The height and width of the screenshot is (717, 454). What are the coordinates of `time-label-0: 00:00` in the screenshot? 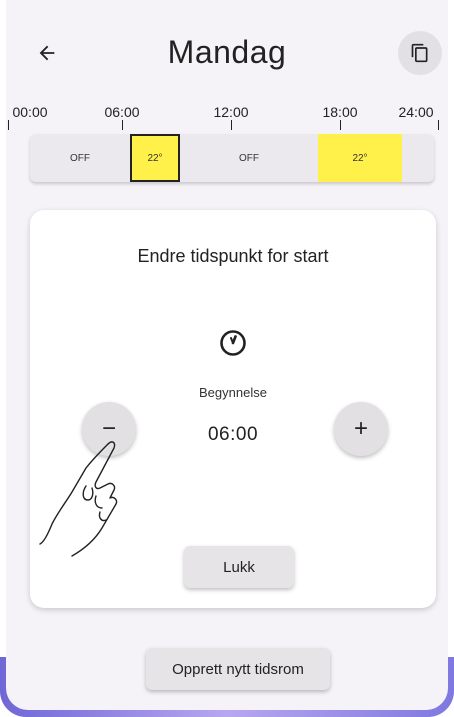 It's located at (30, 112).